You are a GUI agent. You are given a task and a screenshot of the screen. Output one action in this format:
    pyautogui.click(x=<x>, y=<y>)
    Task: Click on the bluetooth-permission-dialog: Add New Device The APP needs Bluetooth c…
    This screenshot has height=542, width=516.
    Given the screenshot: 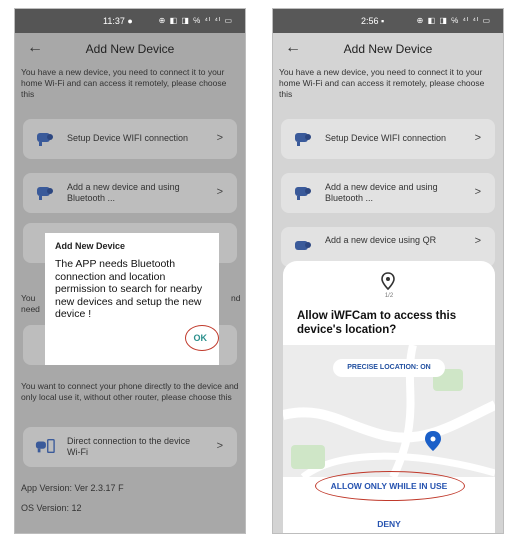 What is the action you would take?
    pyautogui.click(x=132, y=299)
    